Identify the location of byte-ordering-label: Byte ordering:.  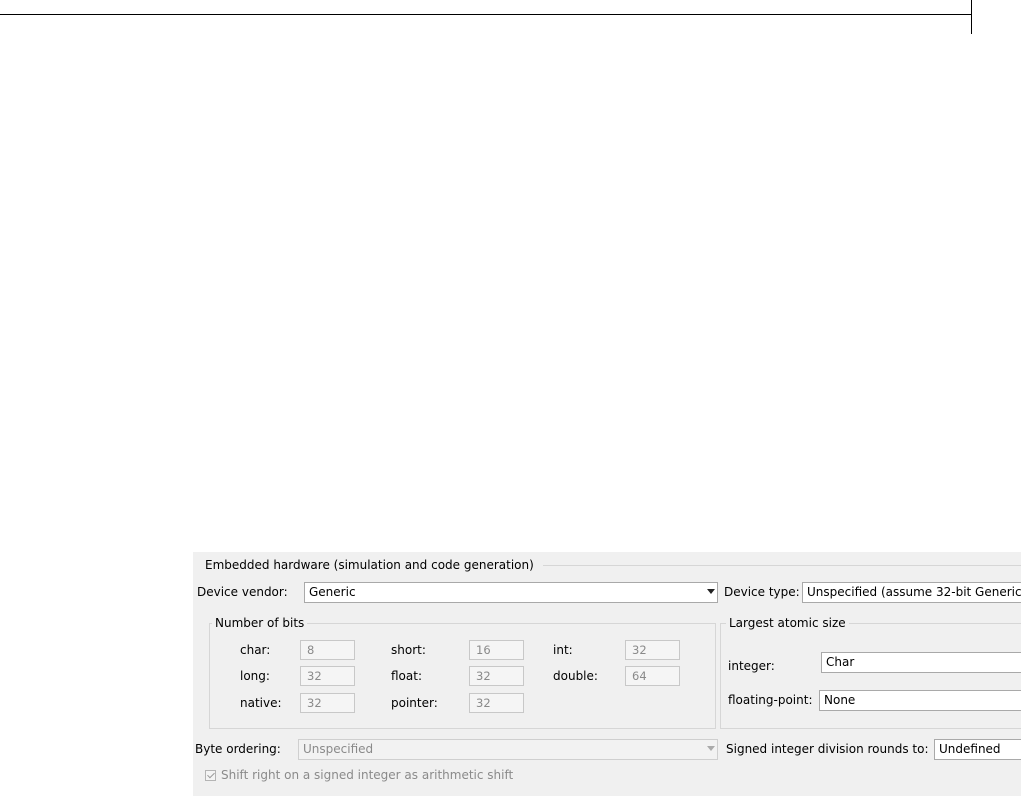
(238, 749).